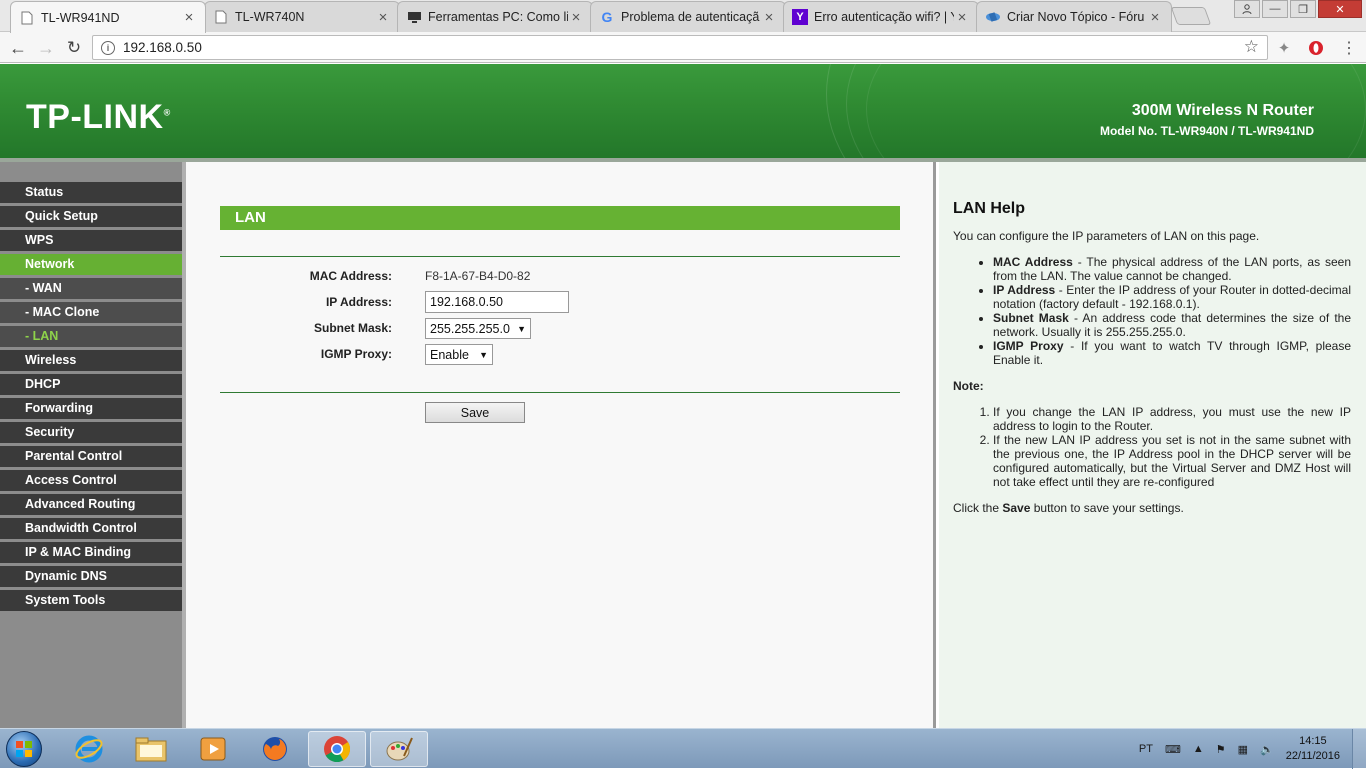 The image size is (1366, 769). I want to click on tab-erro-autenticacao: Y Erro autenticação wifi? | Y ×, so click(881, 16).